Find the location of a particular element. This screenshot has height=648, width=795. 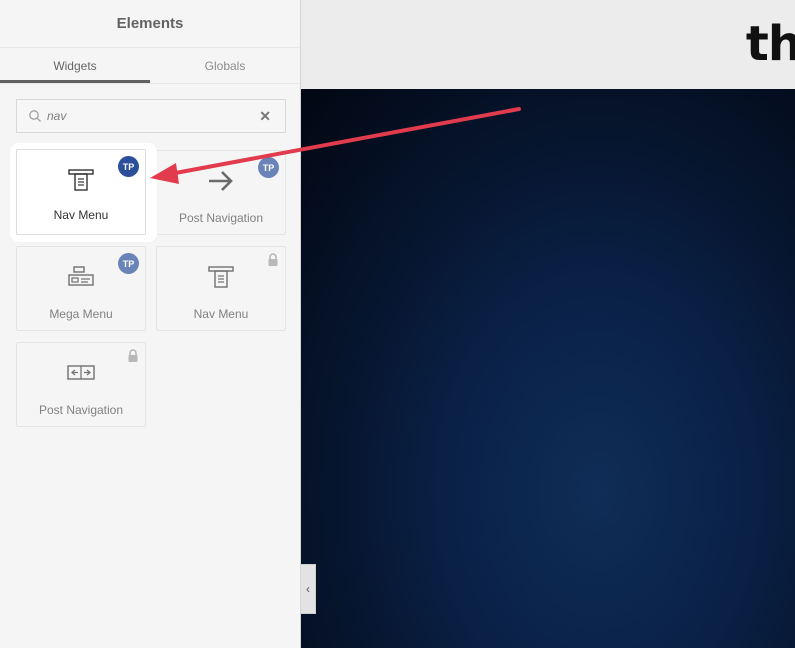

panel-tabs: Widgets Globals is located at coordinates (150, 66).